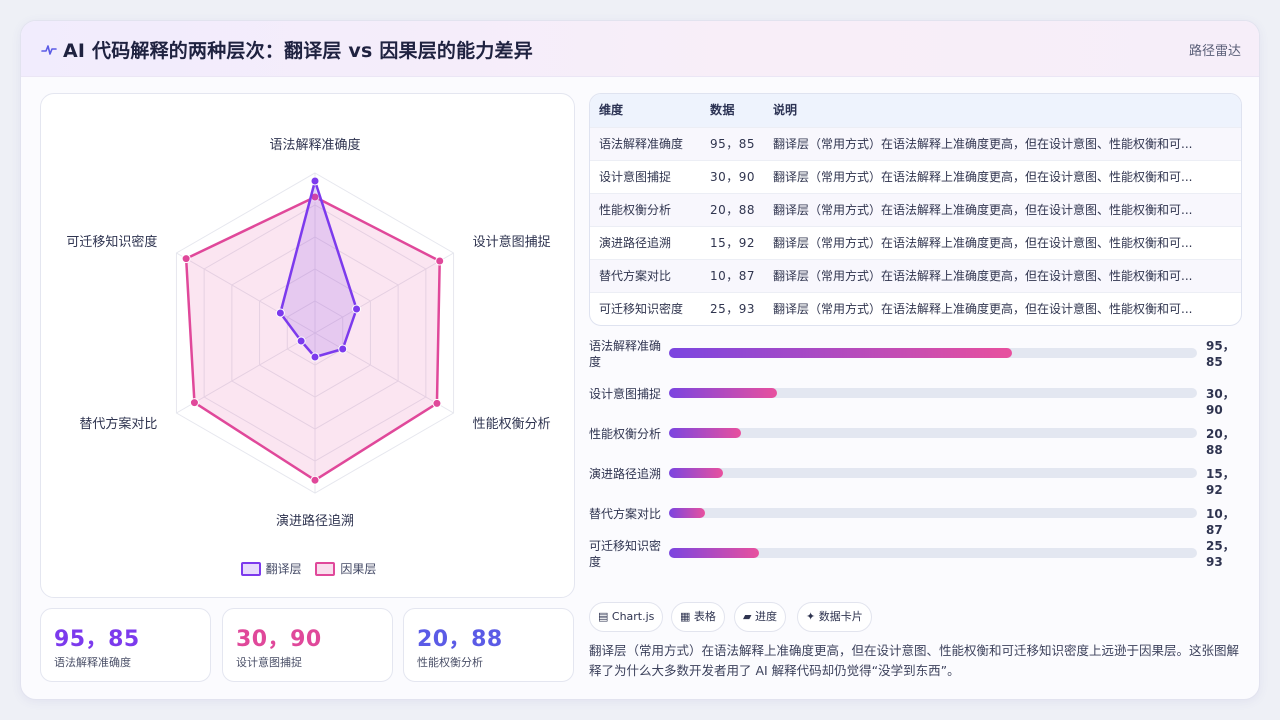 The width and height of the screenshot is (1280, 720). What do you see at coordinates (512, 424) in the screenshot?
I see `radar-axis-label: 性能权衡分析` at bounding box center [512, 424].